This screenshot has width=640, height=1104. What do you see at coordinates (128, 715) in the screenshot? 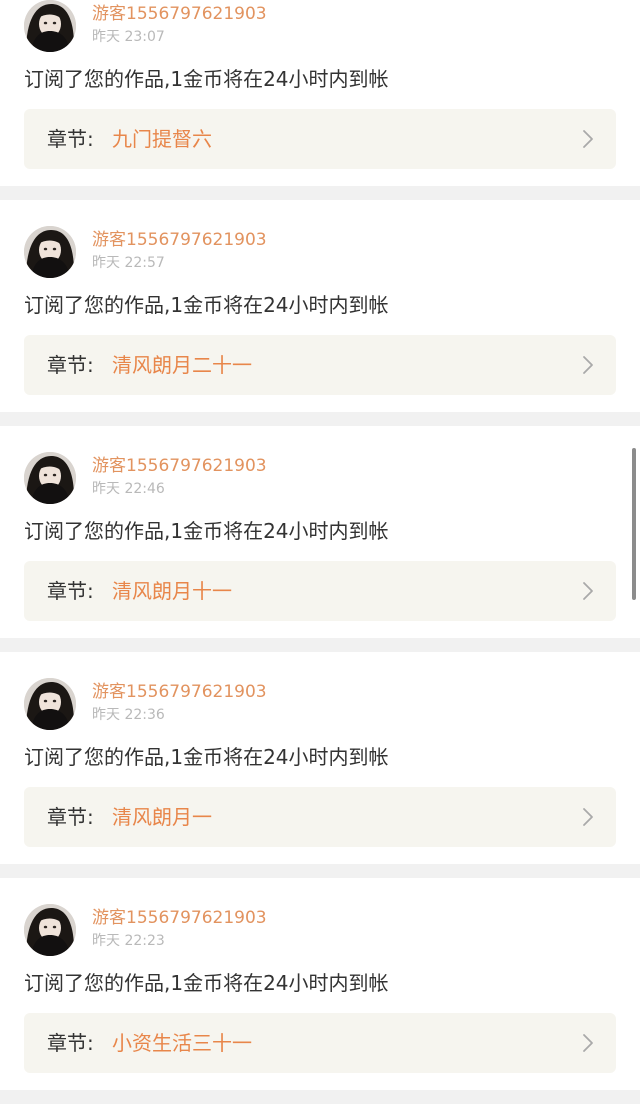
I see `timestamp: 昨天 22:36` at bounding box center [128, 715].